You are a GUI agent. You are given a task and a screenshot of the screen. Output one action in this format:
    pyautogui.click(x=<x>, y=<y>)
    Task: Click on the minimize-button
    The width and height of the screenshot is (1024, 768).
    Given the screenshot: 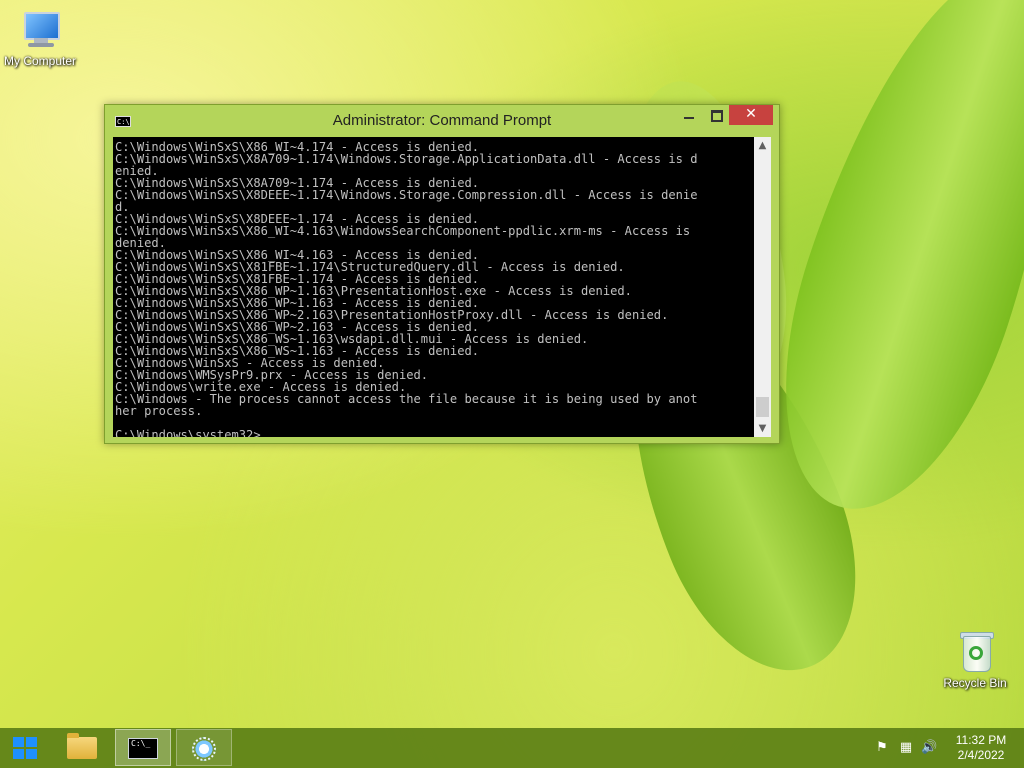 What is the action you would take?
    pyautogui.click(x=689, y=115)
    